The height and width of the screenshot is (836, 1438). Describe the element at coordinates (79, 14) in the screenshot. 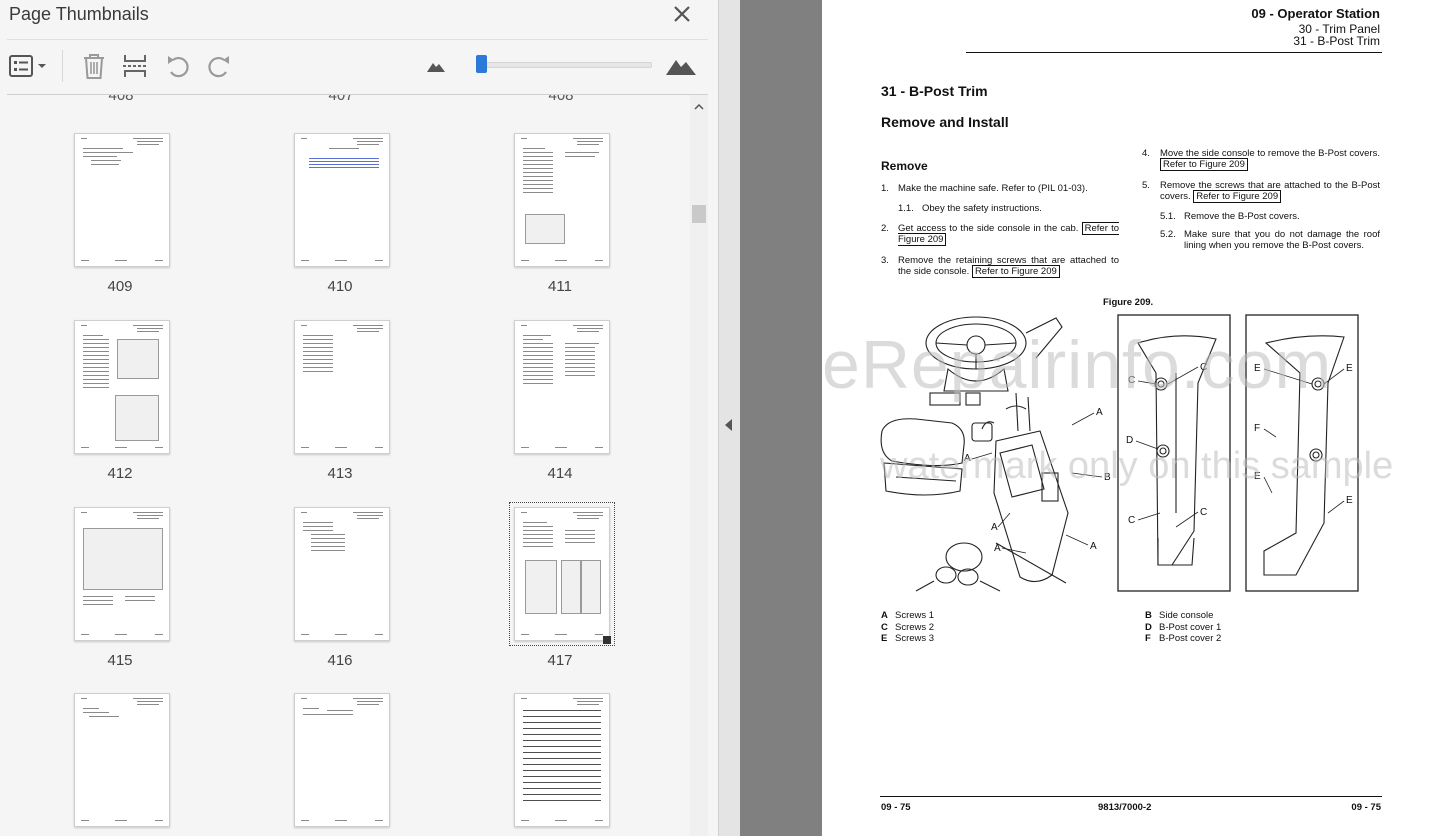

I see `panel-title: Page Thumbnails` at that location.